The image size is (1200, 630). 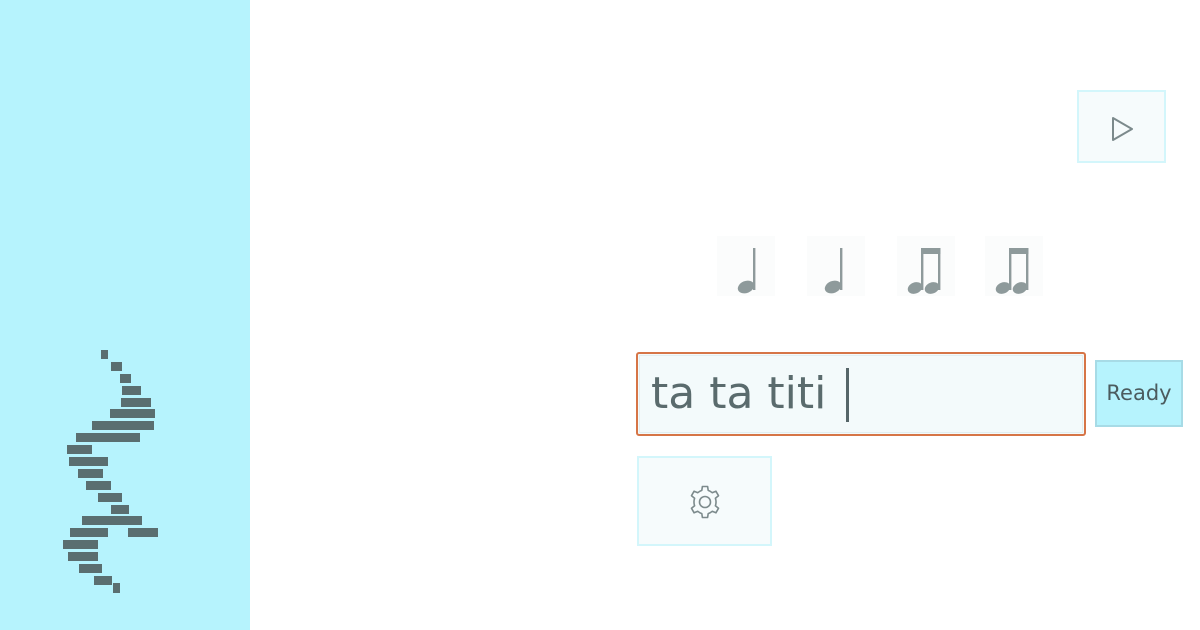 I want to click on rhythm-input-value: ta ta titi, so click(x=746, y=393).